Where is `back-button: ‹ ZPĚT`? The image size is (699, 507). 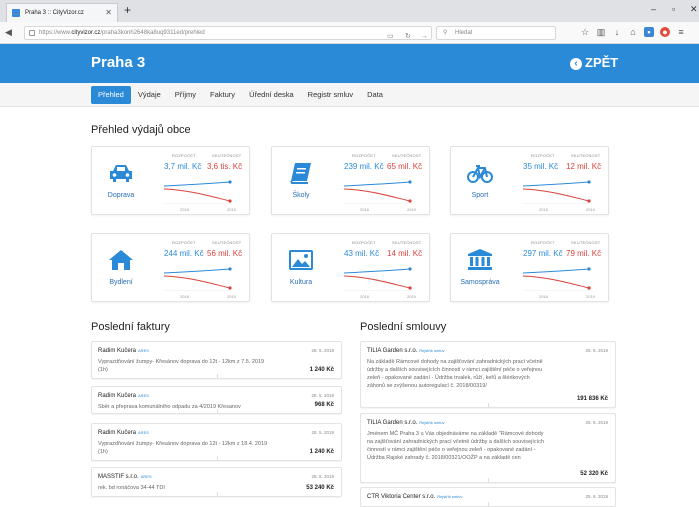 back-button: ‹ ZPĚT is located at coordinates (594, 62).